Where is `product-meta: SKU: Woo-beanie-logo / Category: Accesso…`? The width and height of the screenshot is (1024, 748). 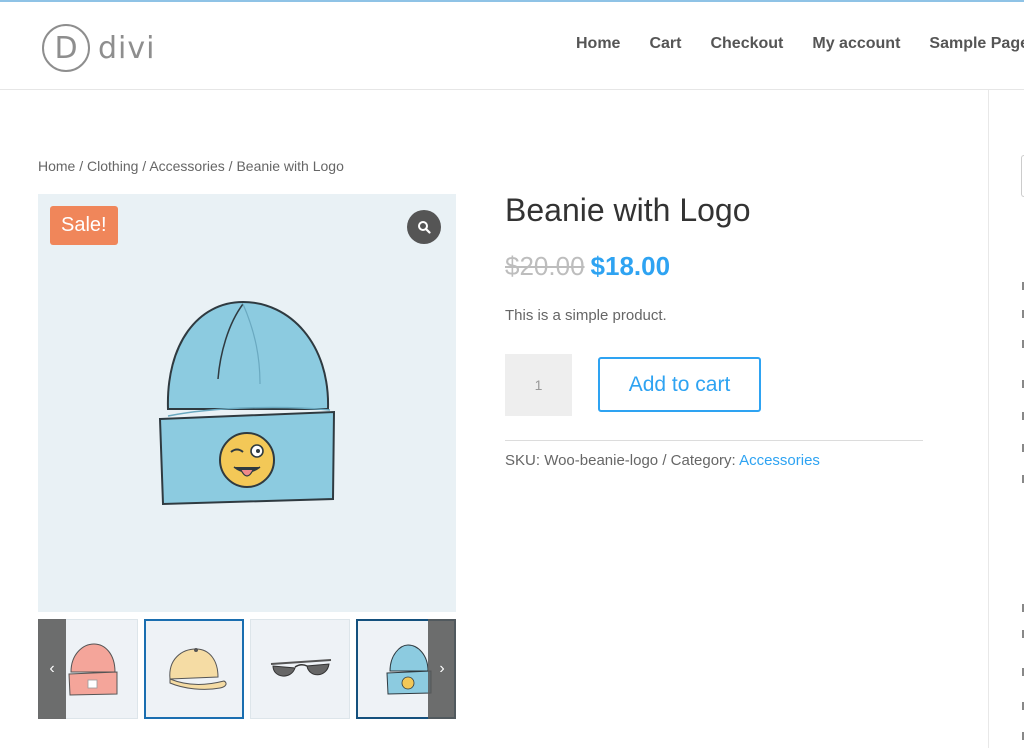 product-meta: SKU: Woo-beanie-logo / Category: Accesso… is located at coordinates (662, 460).